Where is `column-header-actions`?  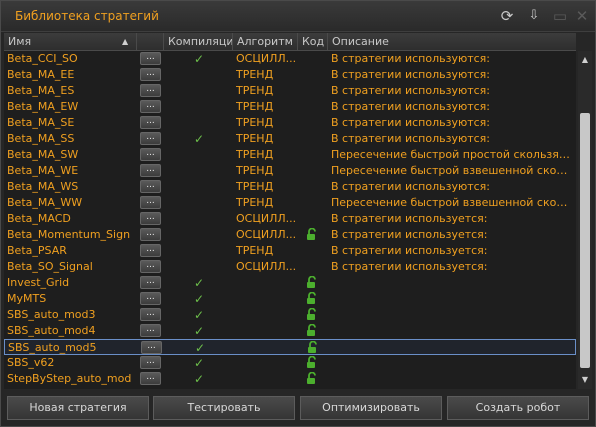
column-header-actions is located at coordinates (150, 41).